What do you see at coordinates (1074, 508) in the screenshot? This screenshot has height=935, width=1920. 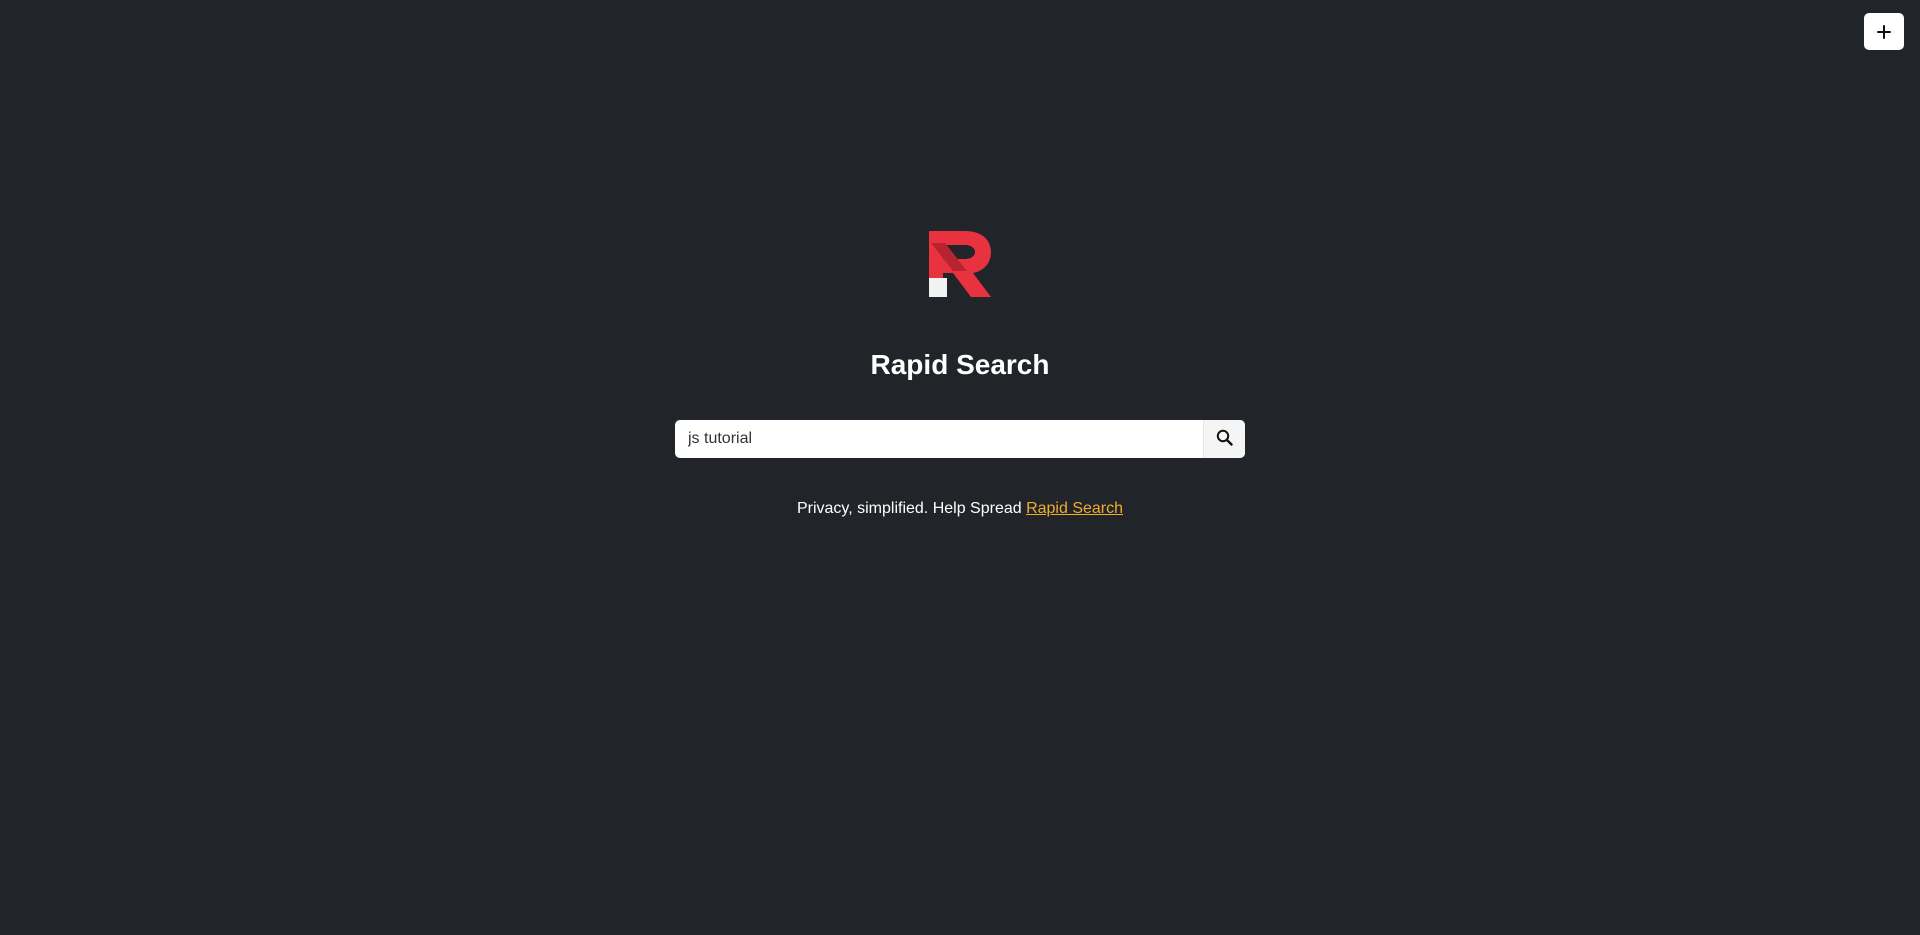 I see `rapid-search-link: Rapid Search` at bounding box center [1074, 508].